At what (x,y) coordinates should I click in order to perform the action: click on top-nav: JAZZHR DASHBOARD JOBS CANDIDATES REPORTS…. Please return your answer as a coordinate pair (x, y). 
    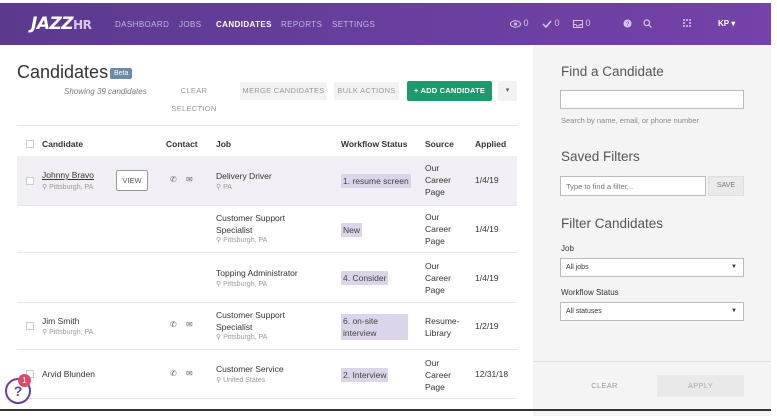
    Looking at the image, I should click on (385, 24).